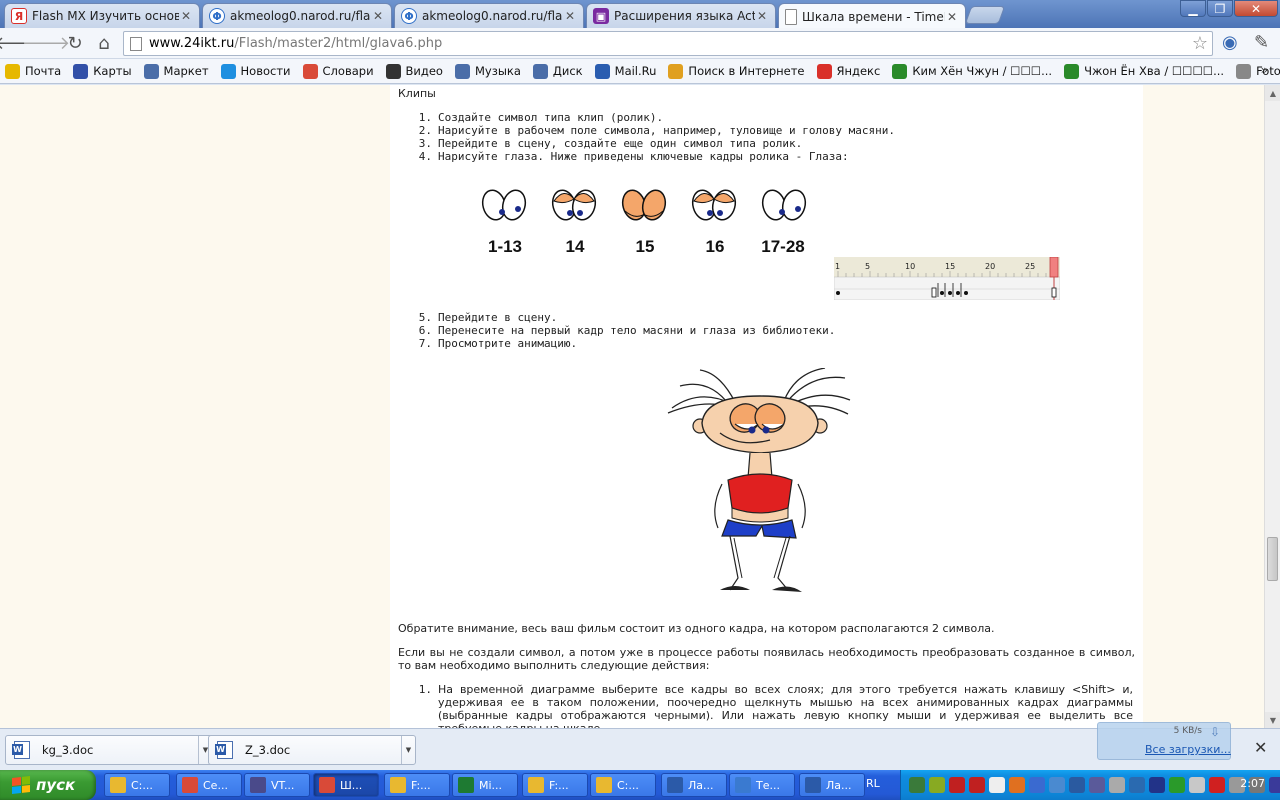 The height and width of the screenshot is (800, 1280). What do you see at coordinates (1272, 720) in the screenshot?
I see `scroll-down-arrow-icon: ▼` at bounding box center [1272, 720].